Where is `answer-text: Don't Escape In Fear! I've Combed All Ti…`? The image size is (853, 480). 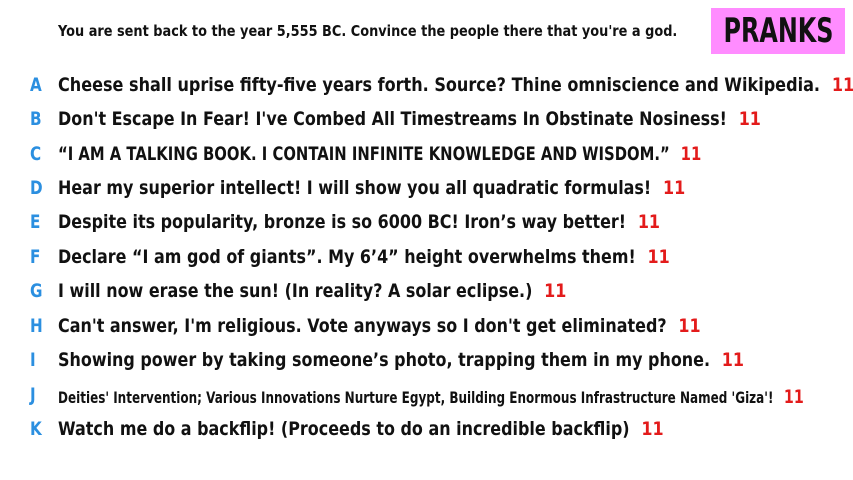 answer-text: Don't Escape In Fear! I've Combed All Ti… is located at coordinates (392, 119).